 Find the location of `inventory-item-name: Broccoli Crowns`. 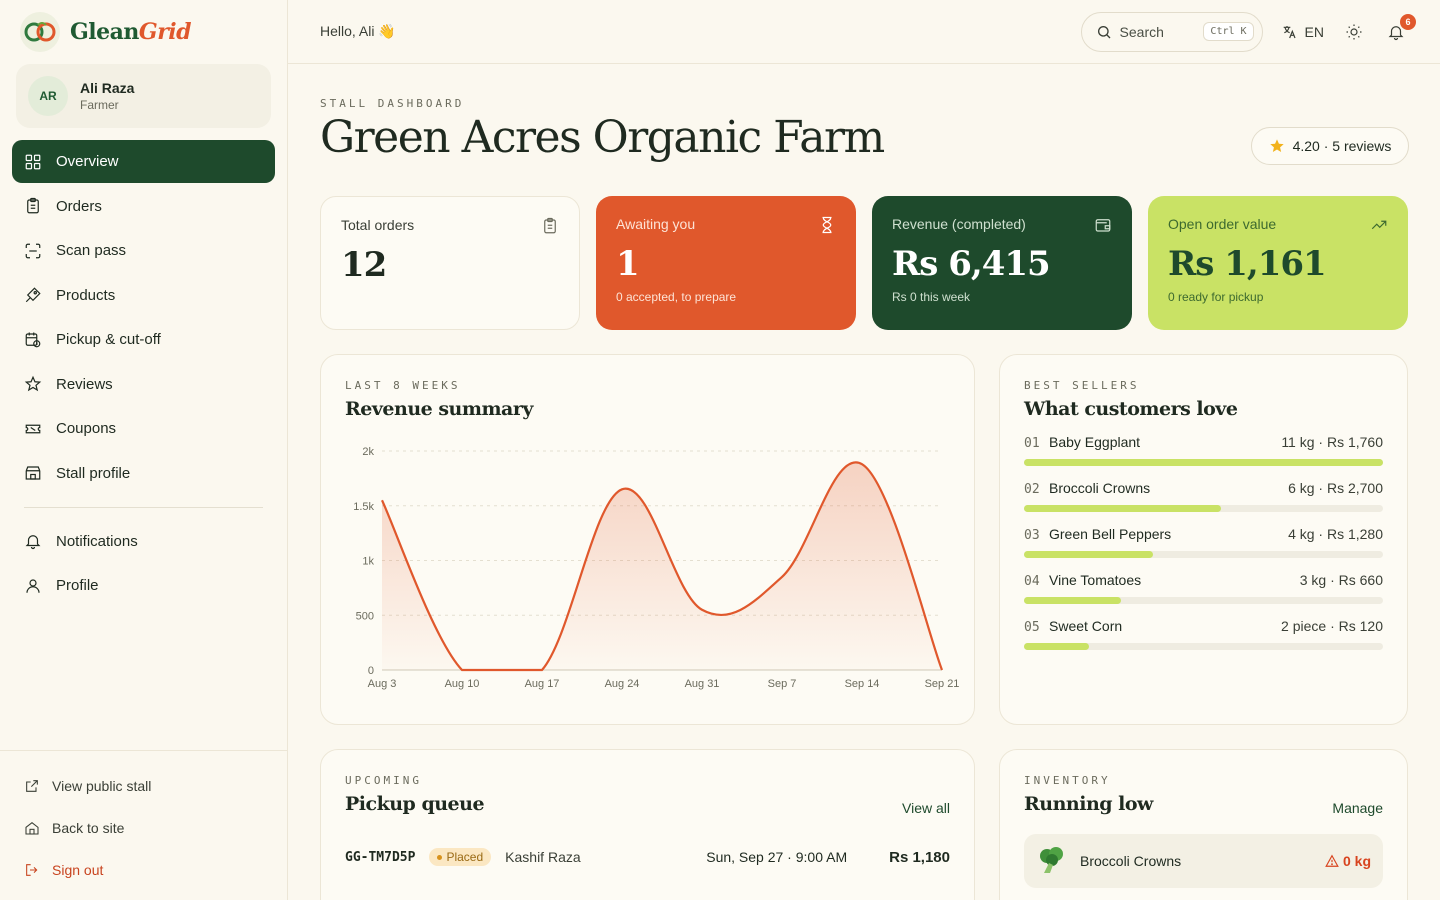

inventory-item-name: Broccoli Crowns is located at coordinates (1131, 861).